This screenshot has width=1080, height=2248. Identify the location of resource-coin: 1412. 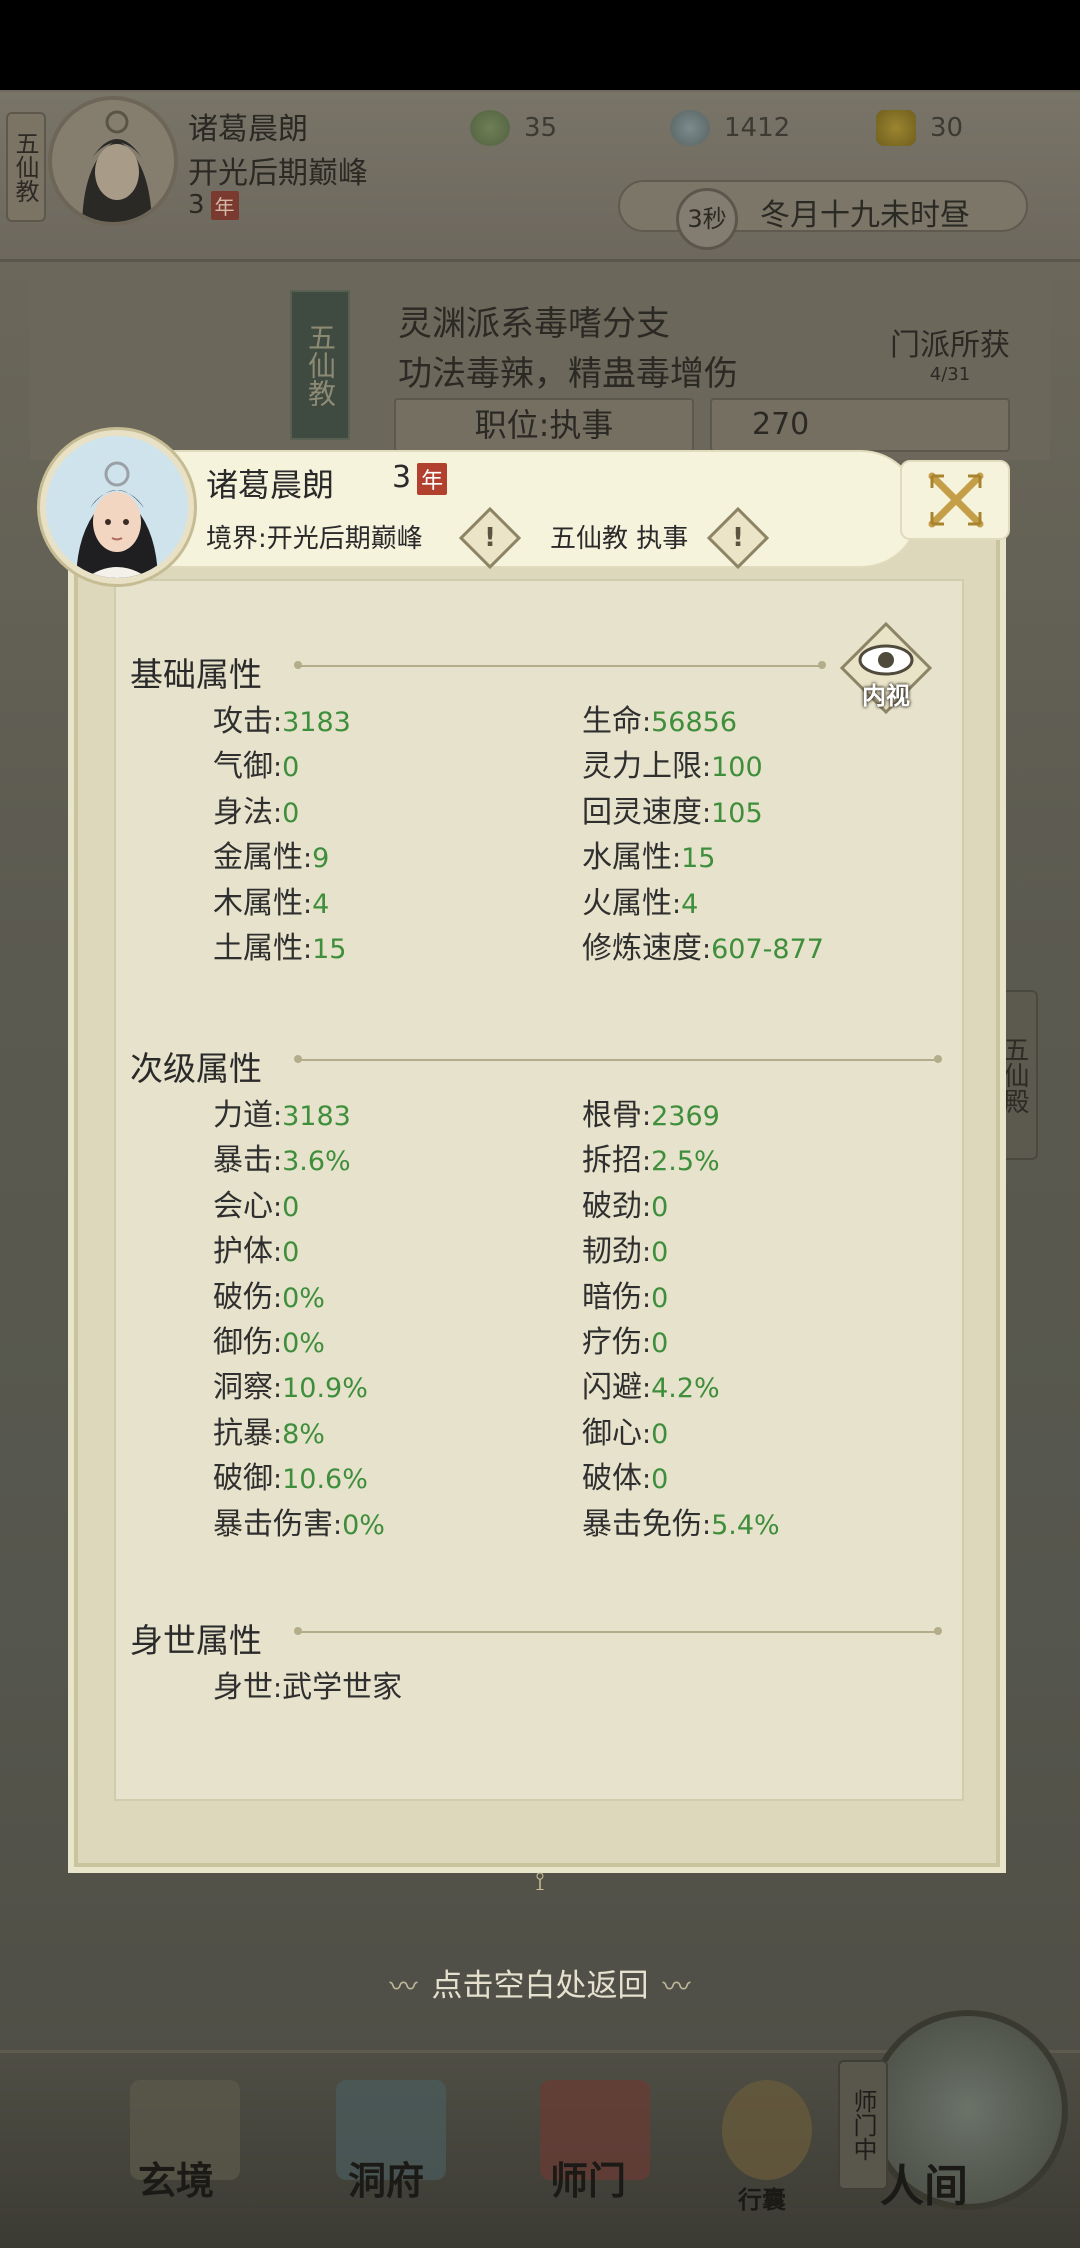
(730, 128).